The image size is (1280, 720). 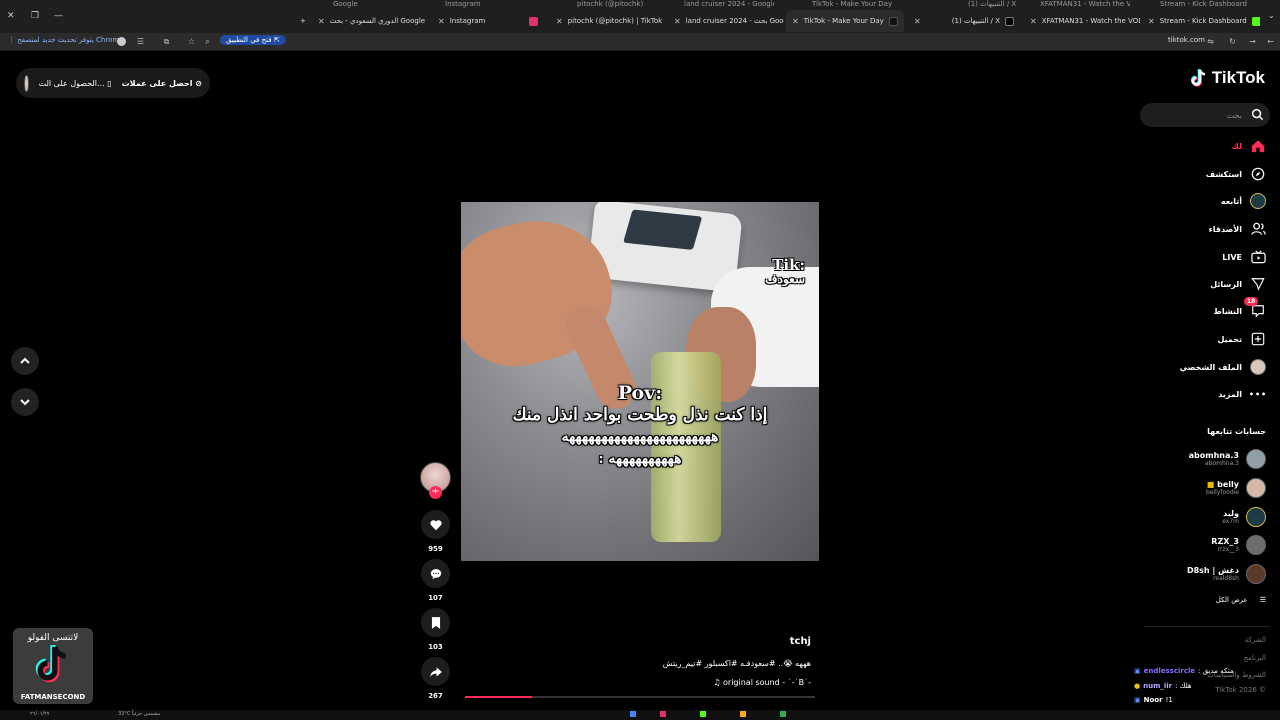 What do you see at coordinates (371, 21) in the screenshot?
I see `browser-tab: ✕ الدوري السعودي - بحث Google` at bounding box center [371, 21].